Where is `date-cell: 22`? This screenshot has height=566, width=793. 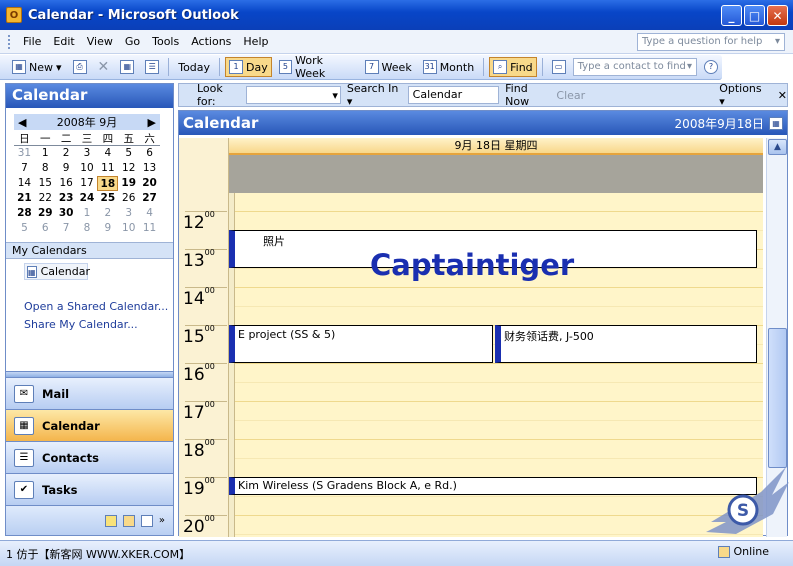
date-cell: 22 is located at coordinates (45, 198).